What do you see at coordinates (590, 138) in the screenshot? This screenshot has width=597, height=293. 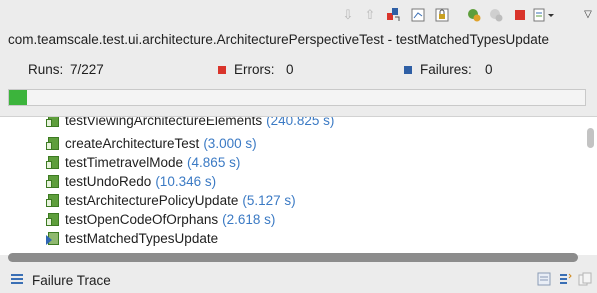 I see `vertical-scrollbar` at bounding box center [590, 138].